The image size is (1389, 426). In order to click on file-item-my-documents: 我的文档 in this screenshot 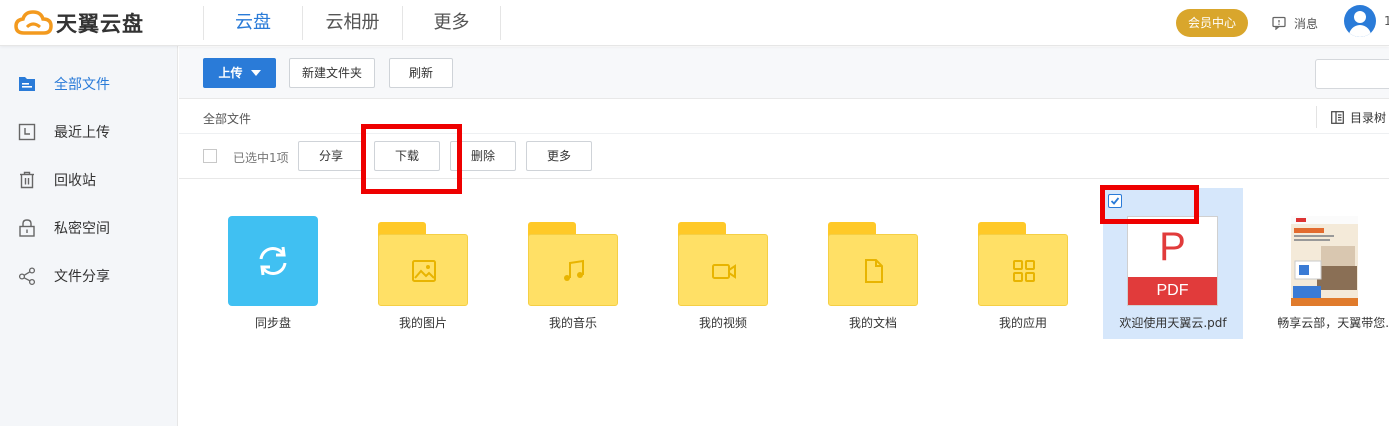, I will do `click(849, 263)`.